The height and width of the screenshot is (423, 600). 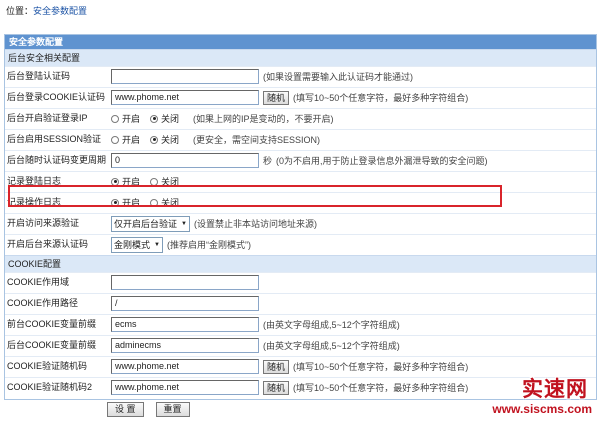 What do you see at coordinates (47, 366) in the screenshot?
I see `label-cookie-rand: COOKIE验证随机码` at bounding box center [47, 366].